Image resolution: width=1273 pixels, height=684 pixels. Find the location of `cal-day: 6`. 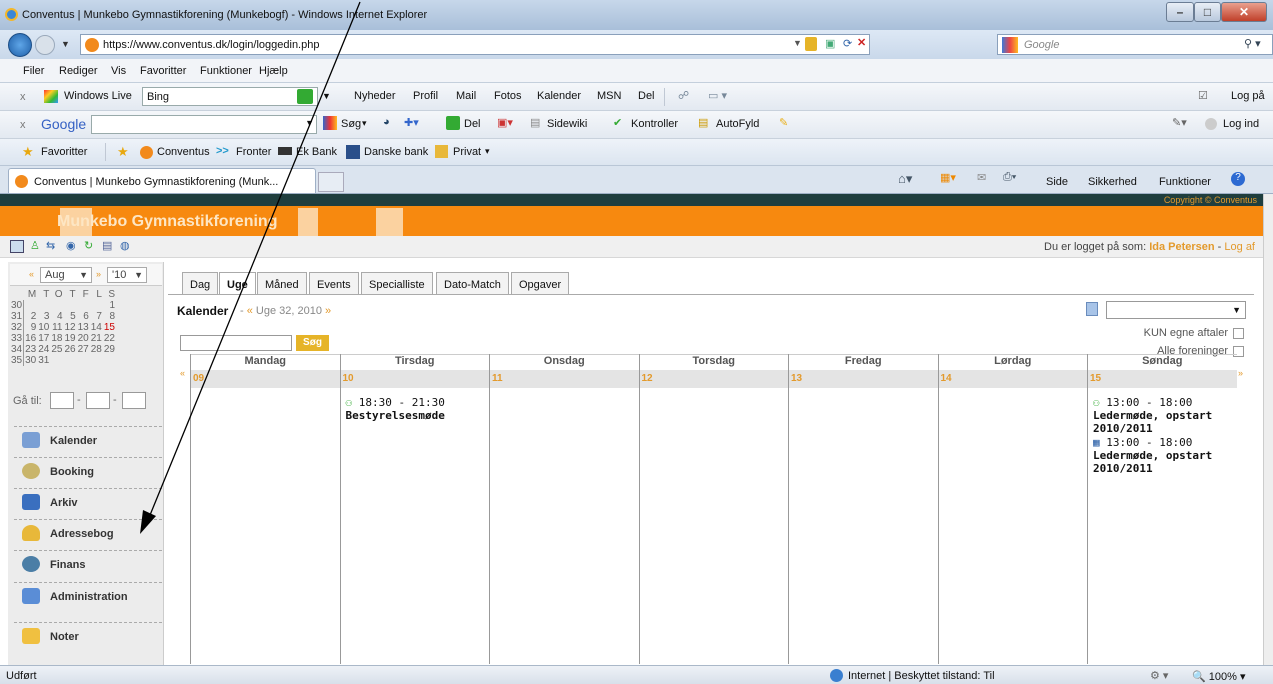

cal-day: 6 is located at coordinates (83, 316).